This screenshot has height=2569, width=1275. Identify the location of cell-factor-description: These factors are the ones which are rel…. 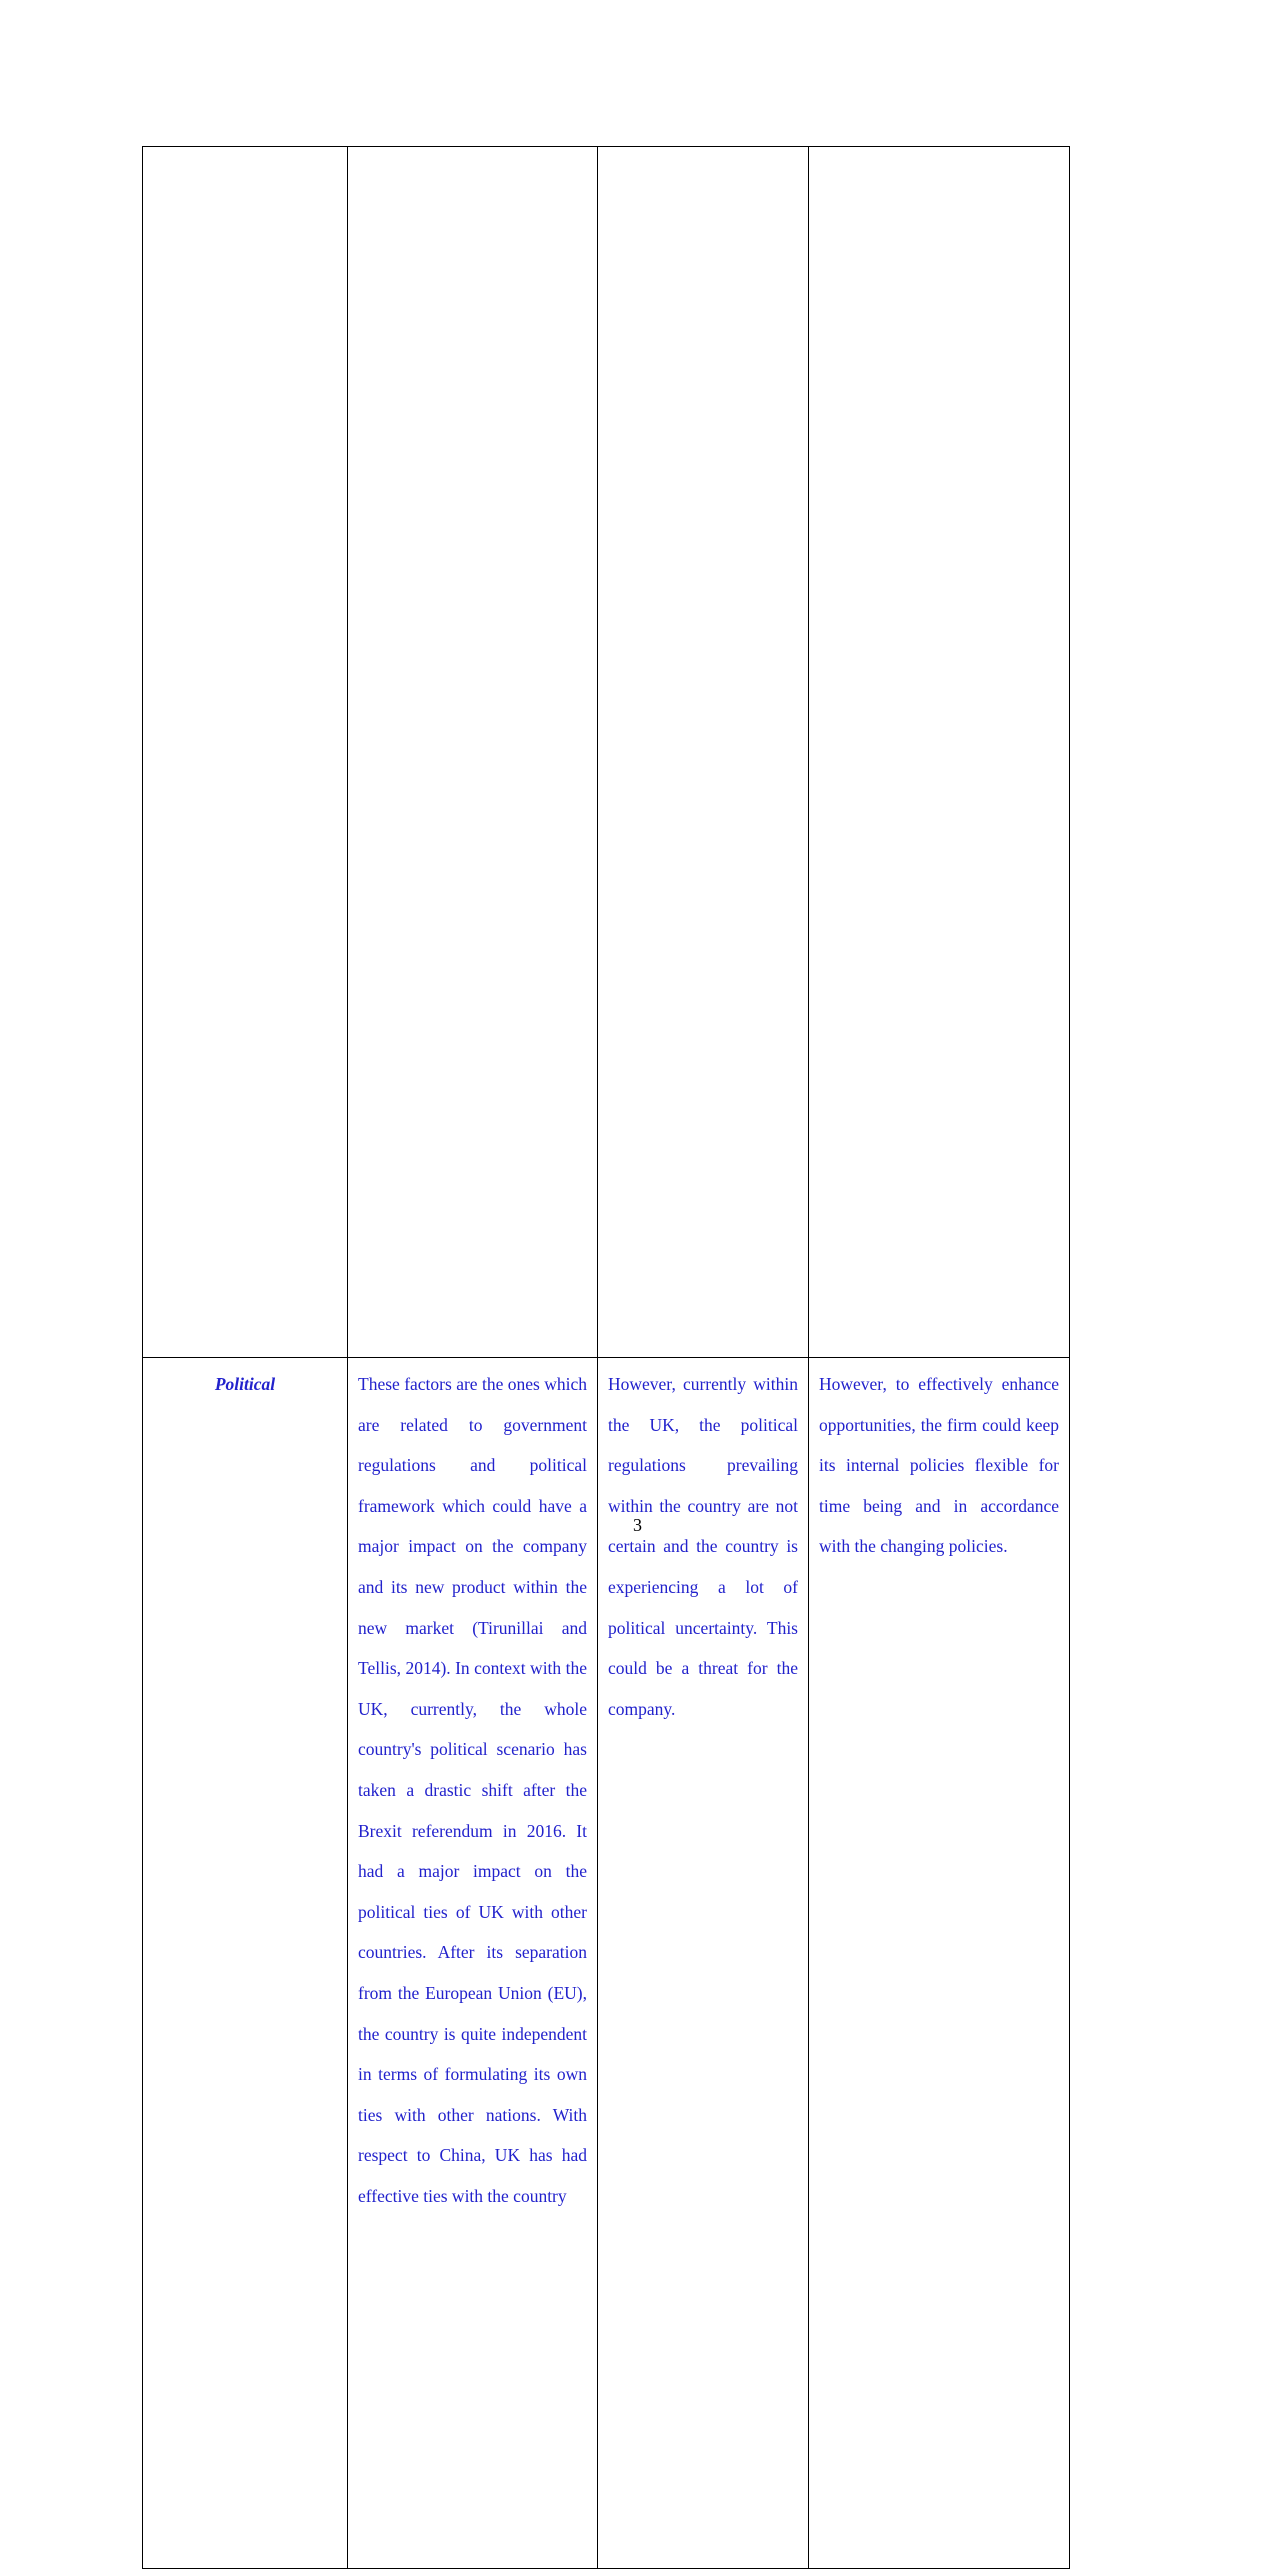
(472, 1963).